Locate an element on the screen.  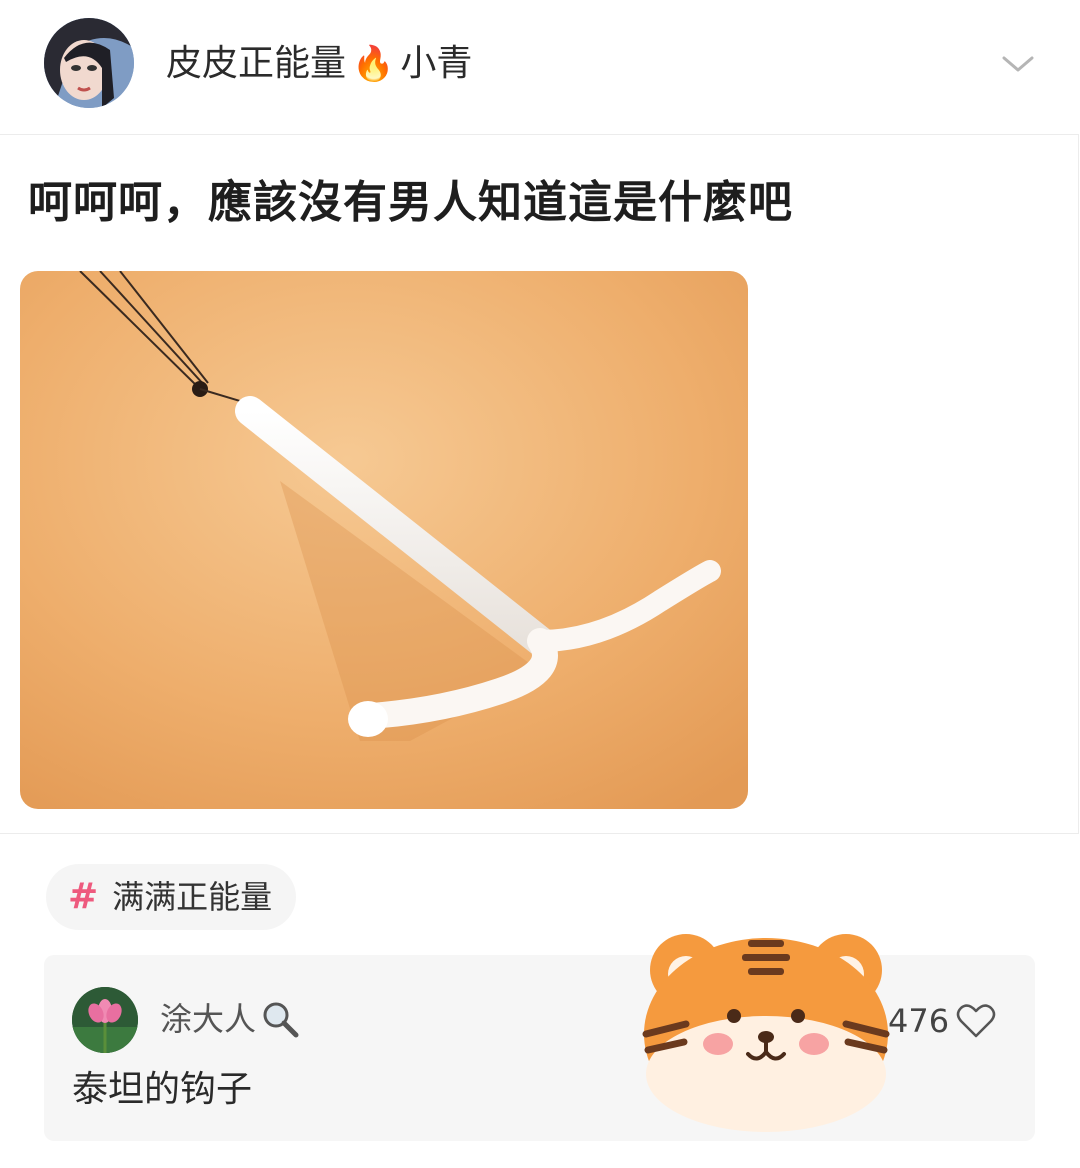
tiger-sticker is located at coordinates (766, 1029).